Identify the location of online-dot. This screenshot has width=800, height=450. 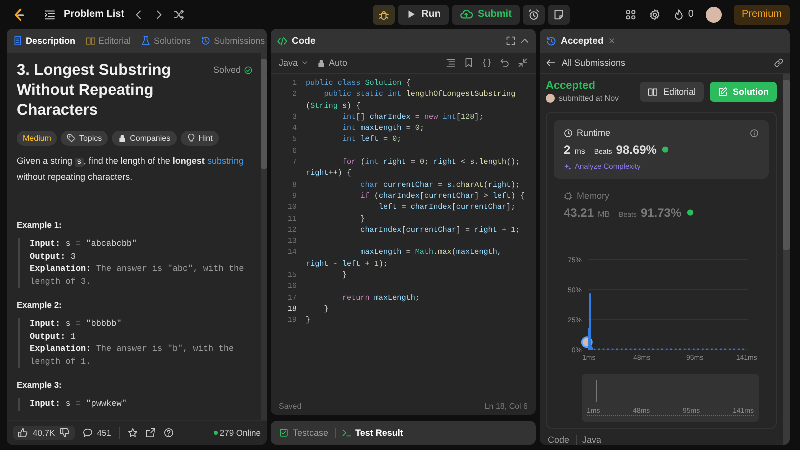
(216, 433).